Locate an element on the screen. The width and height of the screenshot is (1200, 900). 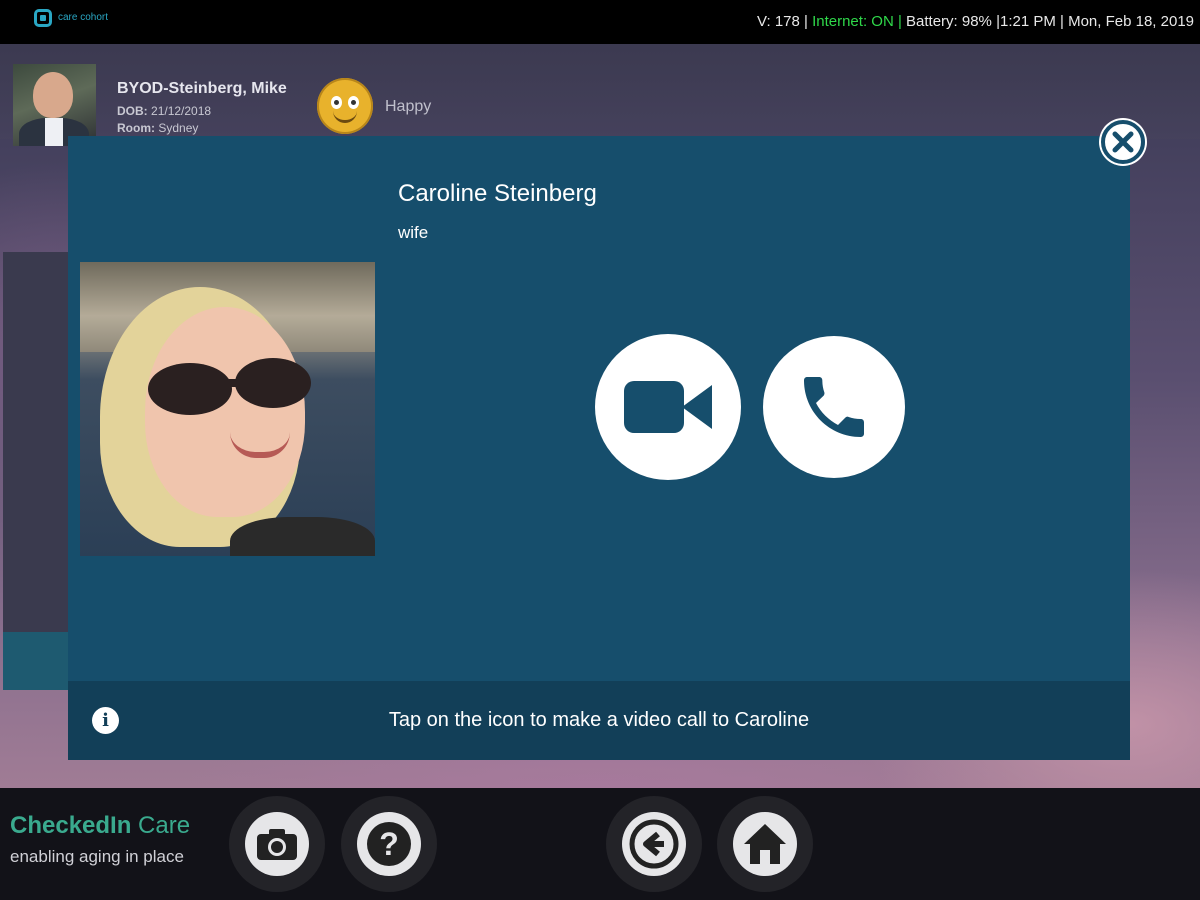
brand-bold: CheckedIn is located at coordinates (71, 825).